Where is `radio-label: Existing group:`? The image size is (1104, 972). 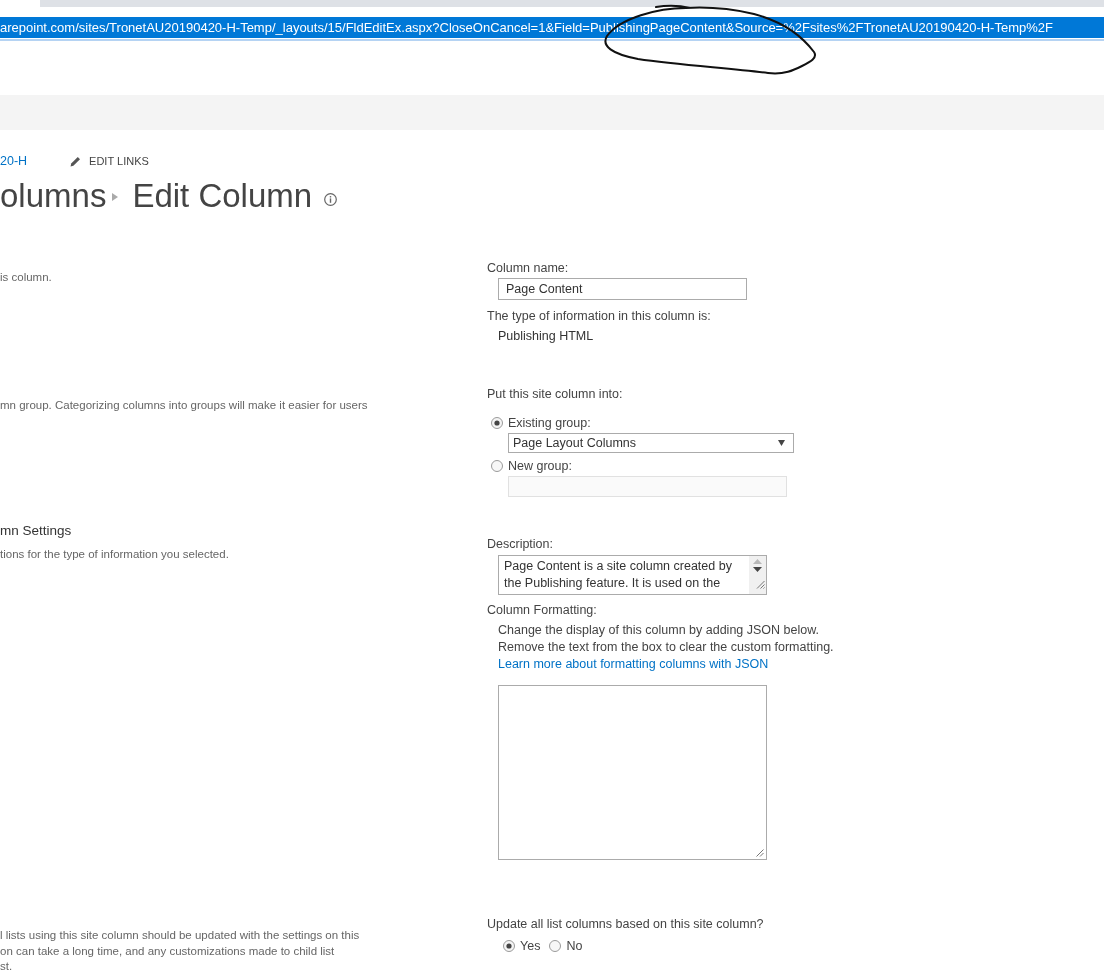 radio-label: Existing group: is located at coordinates (549, 423).